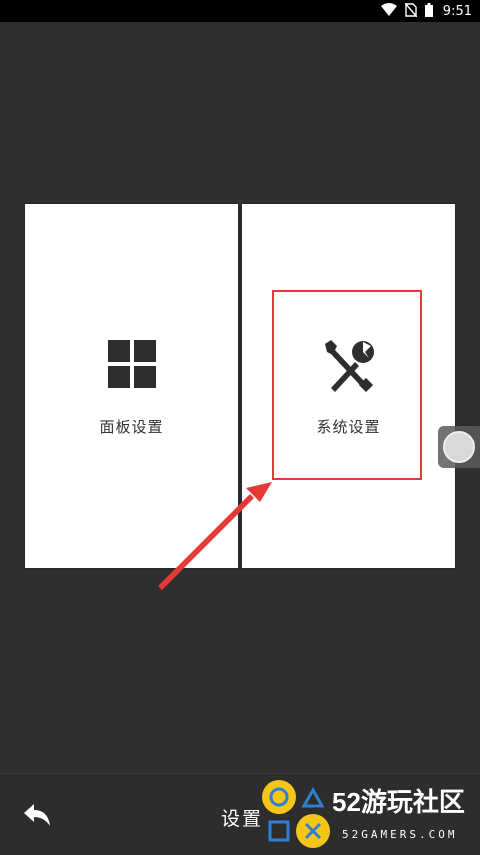  I want to click on floating-ball-icon, so click(459, 447).